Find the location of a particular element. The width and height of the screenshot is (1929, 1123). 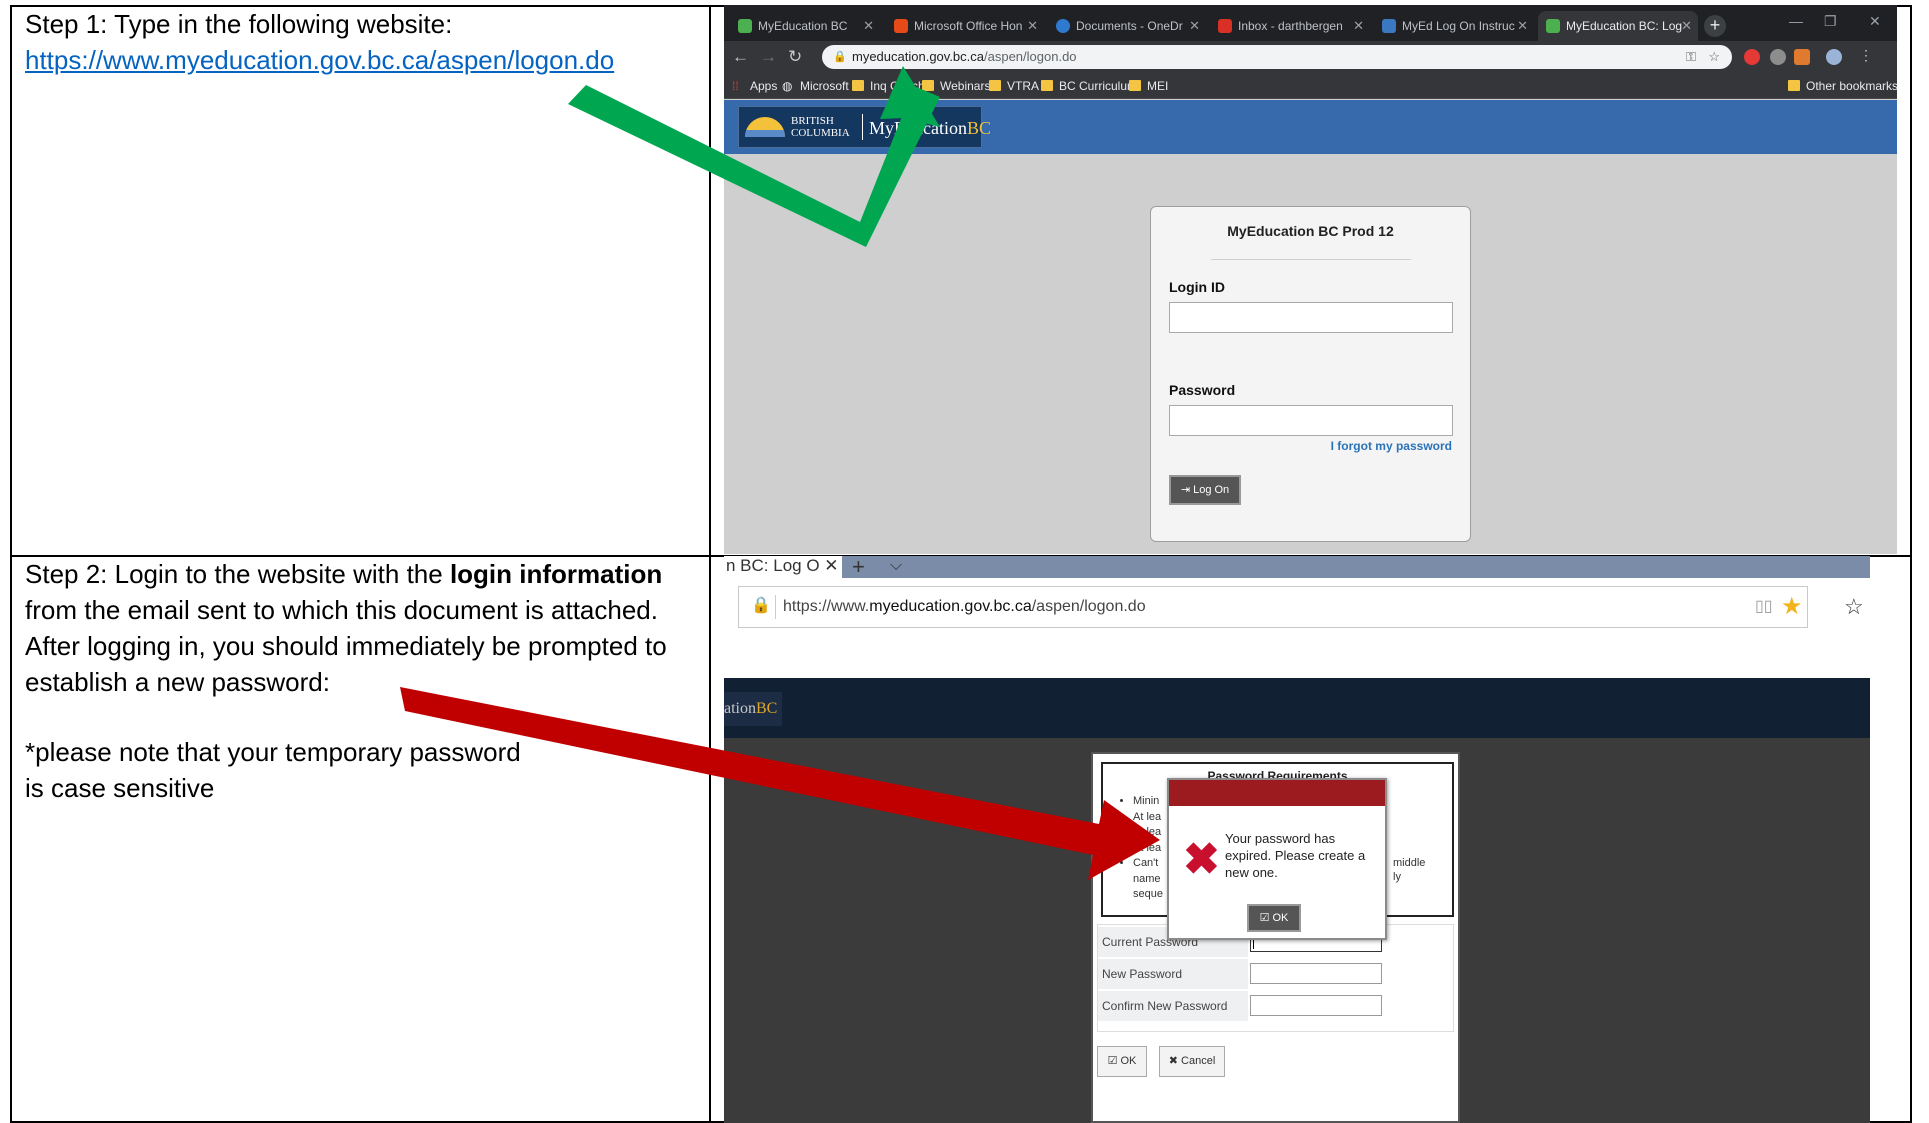

password-label: Password is located at coordinates (1202, 390).